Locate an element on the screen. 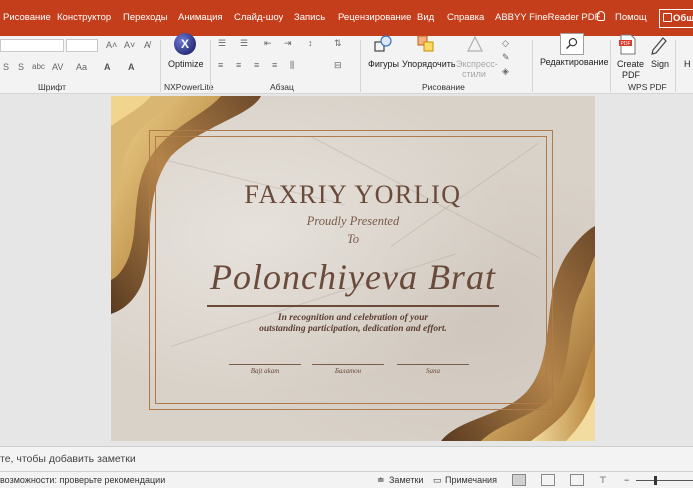 The image size is (693, 495). tab-review: Рецензирование is located at coordinates (374, 18).